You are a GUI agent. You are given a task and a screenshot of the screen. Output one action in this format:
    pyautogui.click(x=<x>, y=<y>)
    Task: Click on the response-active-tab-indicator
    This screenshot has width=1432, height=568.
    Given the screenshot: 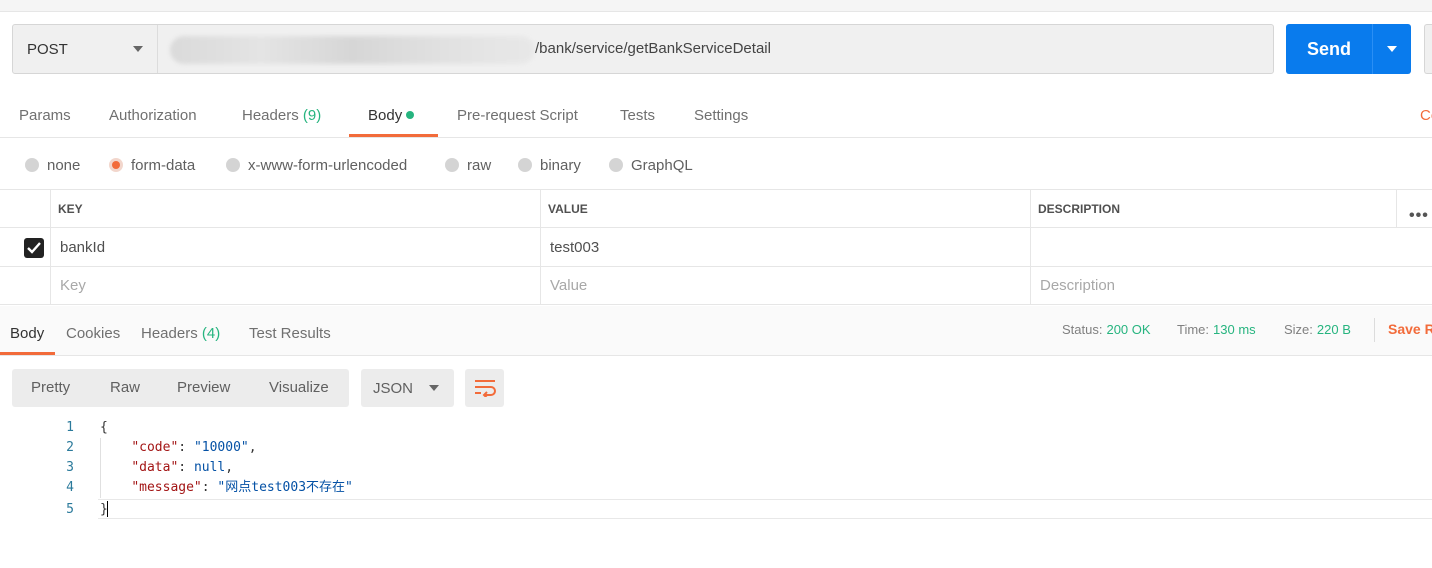 What is the action you would take?
    pyautogui.click(x=27, y=353)
    